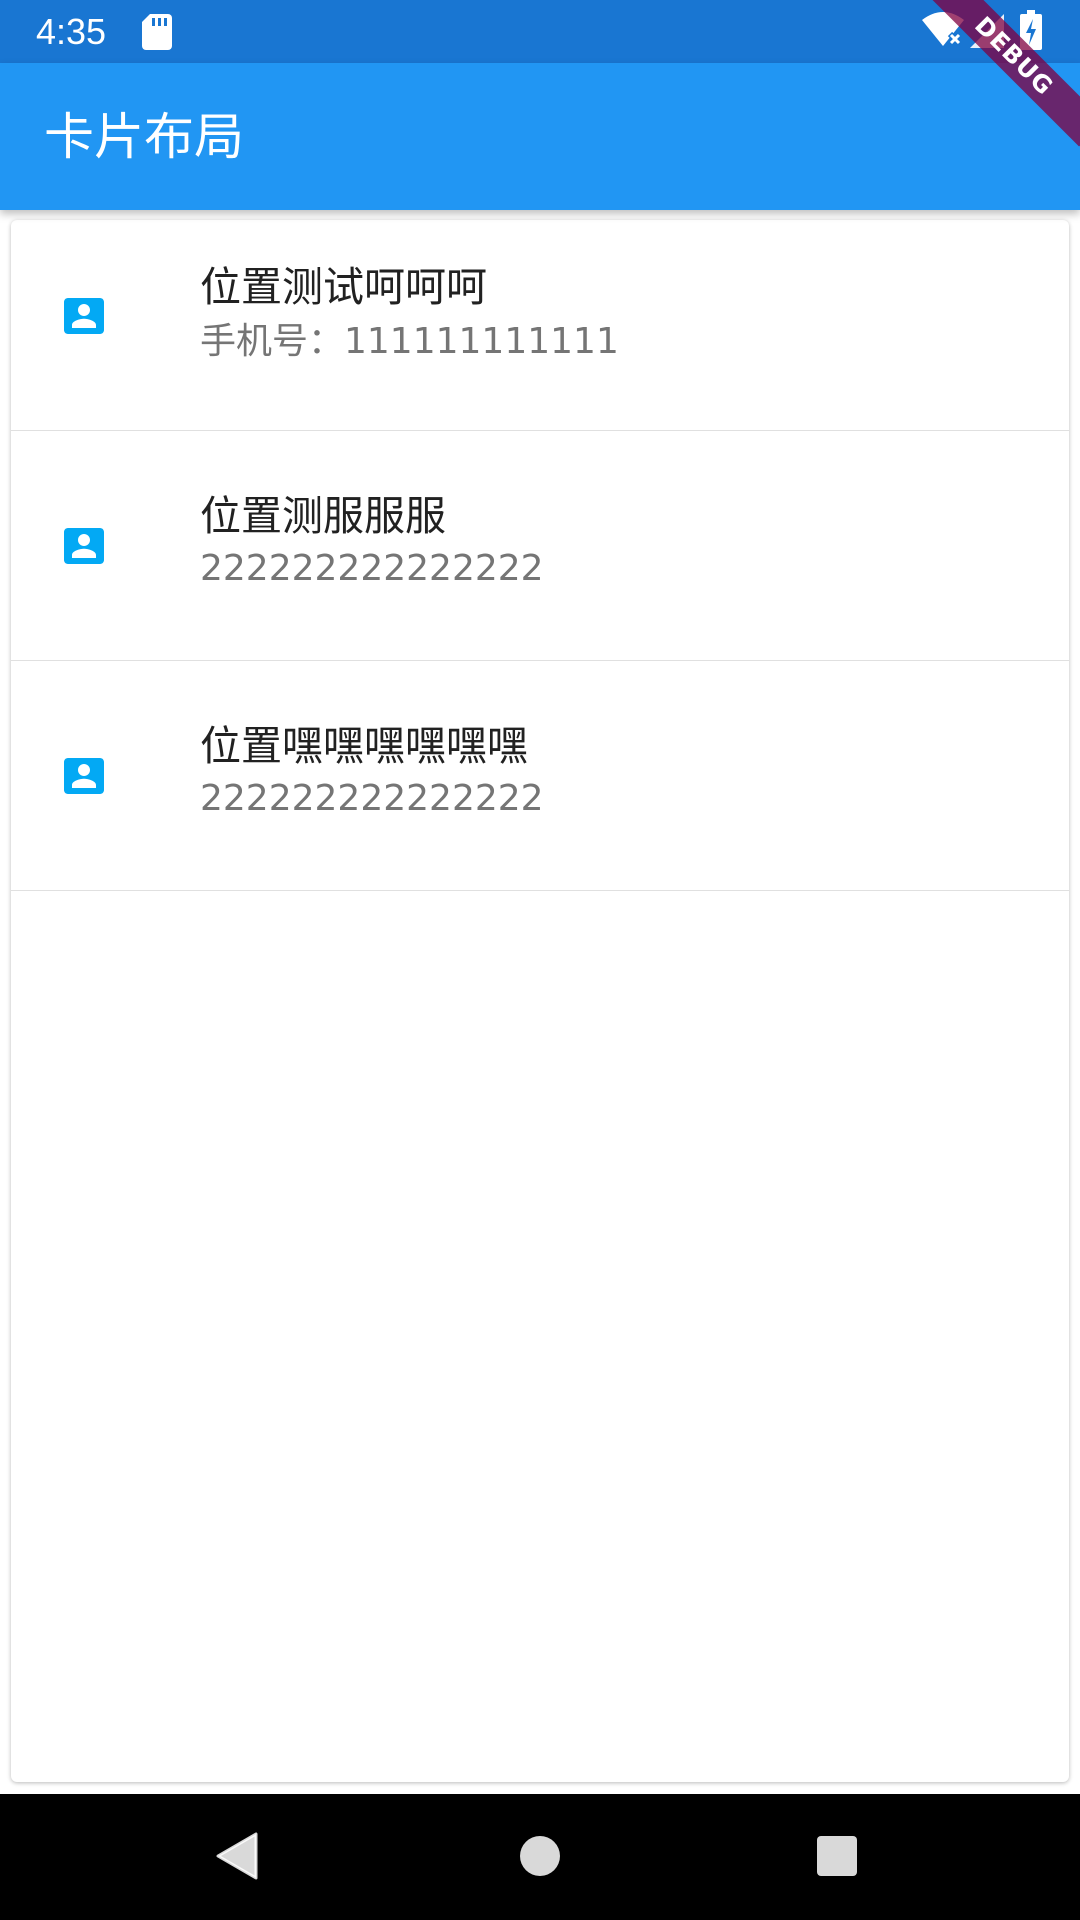  What do you see at coordinates (540, 546) in the screenshot?
I see `list-item: 位置测服服服 222222222222222` at bounding box center [540, 546].